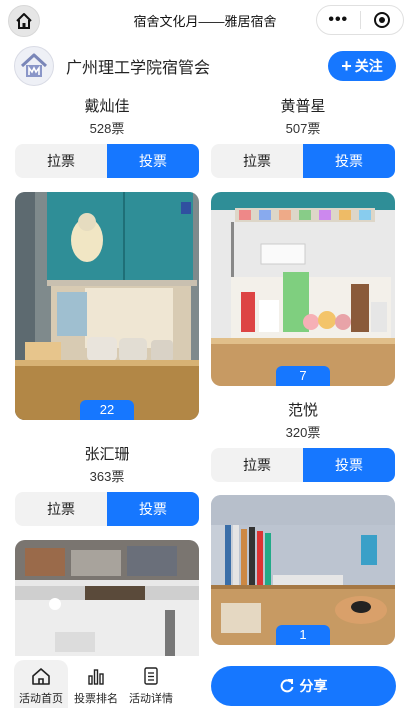 Image resolution: width=410 pixels, height=710 pixels. What do you see at coordinates (107, 128) in the screenshot?
I see `entry-votes: 528票` at bounding box center [107, 128].